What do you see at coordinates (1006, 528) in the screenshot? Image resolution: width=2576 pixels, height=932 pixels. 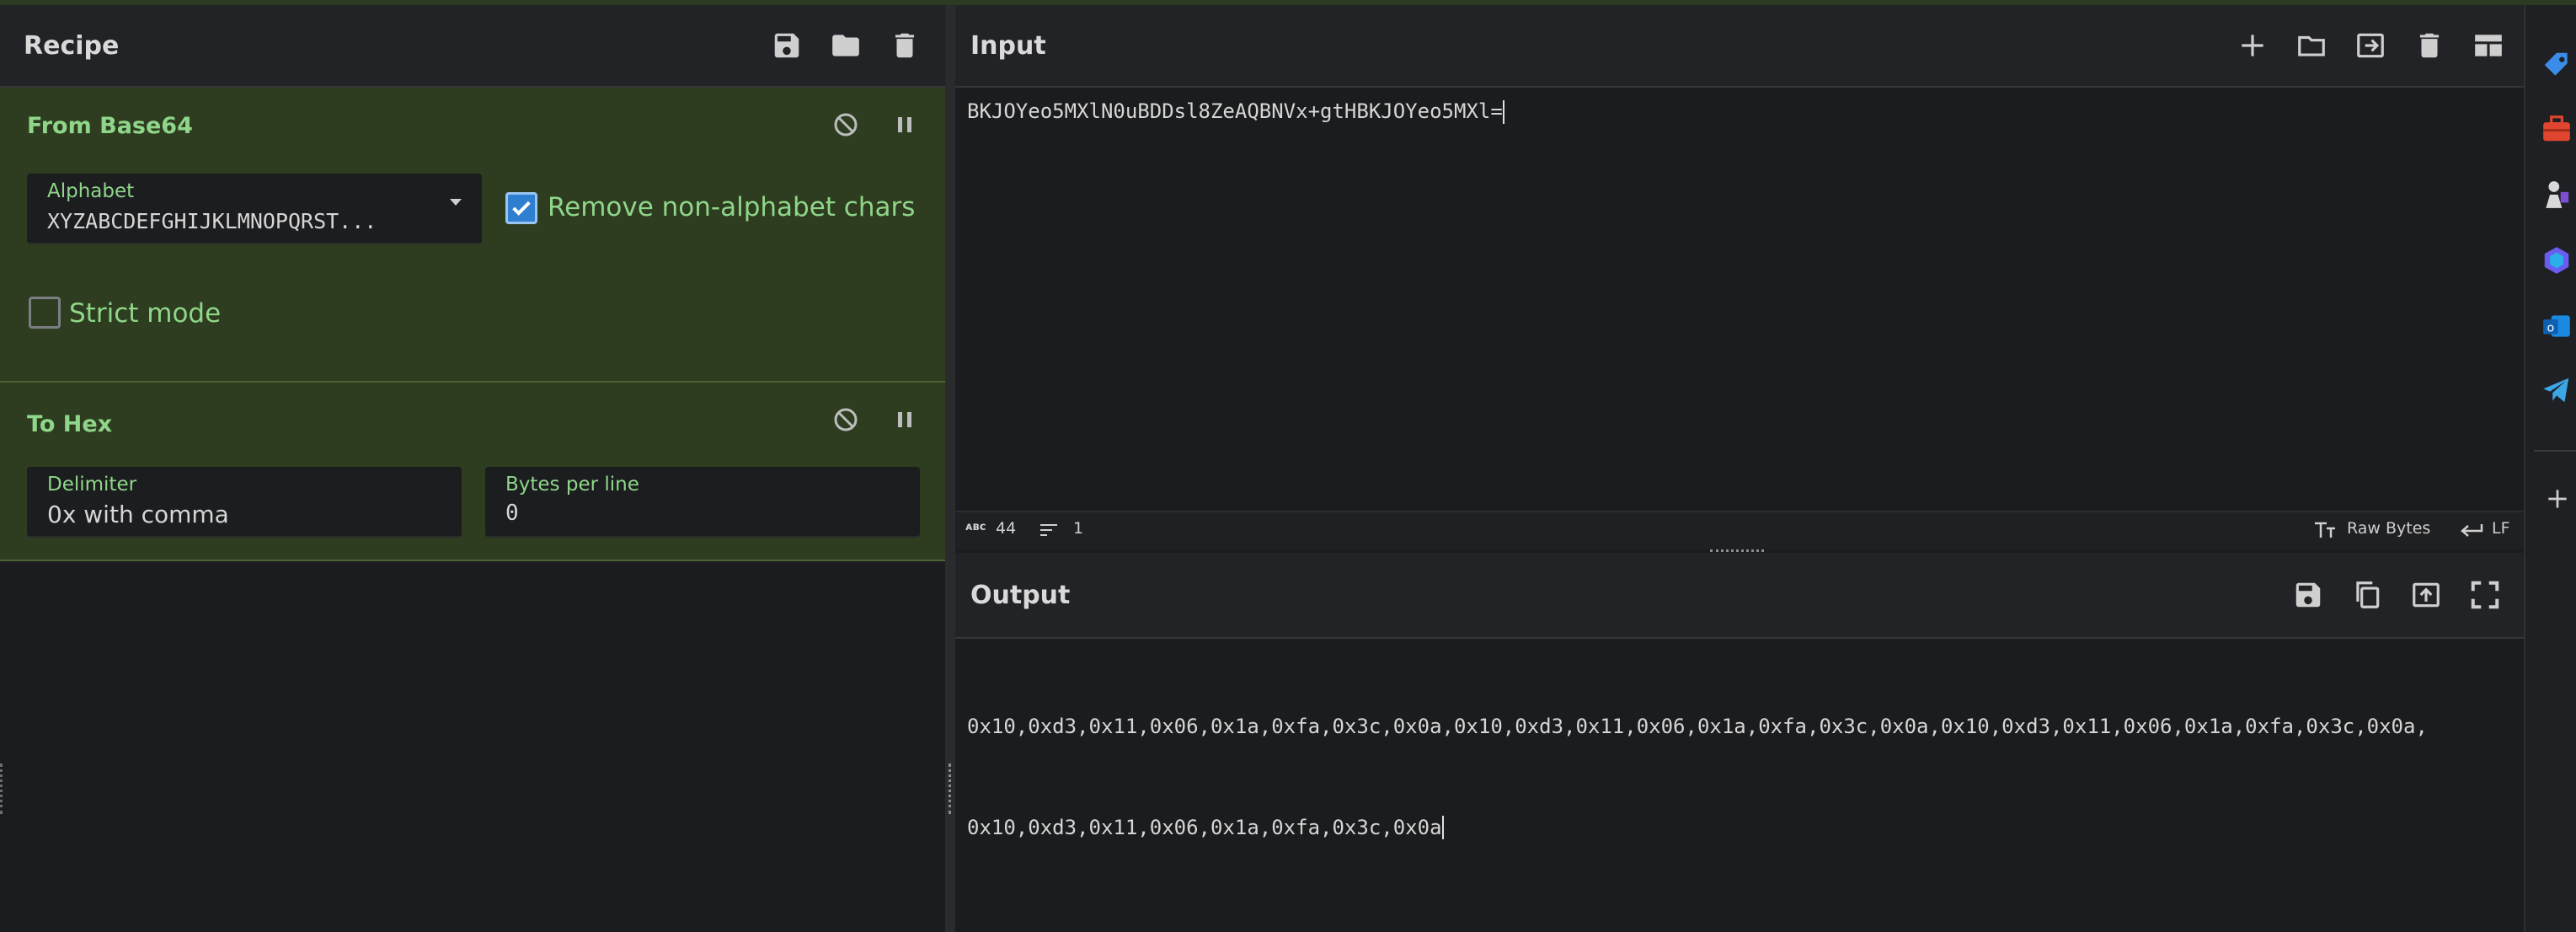 I see `char-count: 44` at bounding box center [1006, 528].